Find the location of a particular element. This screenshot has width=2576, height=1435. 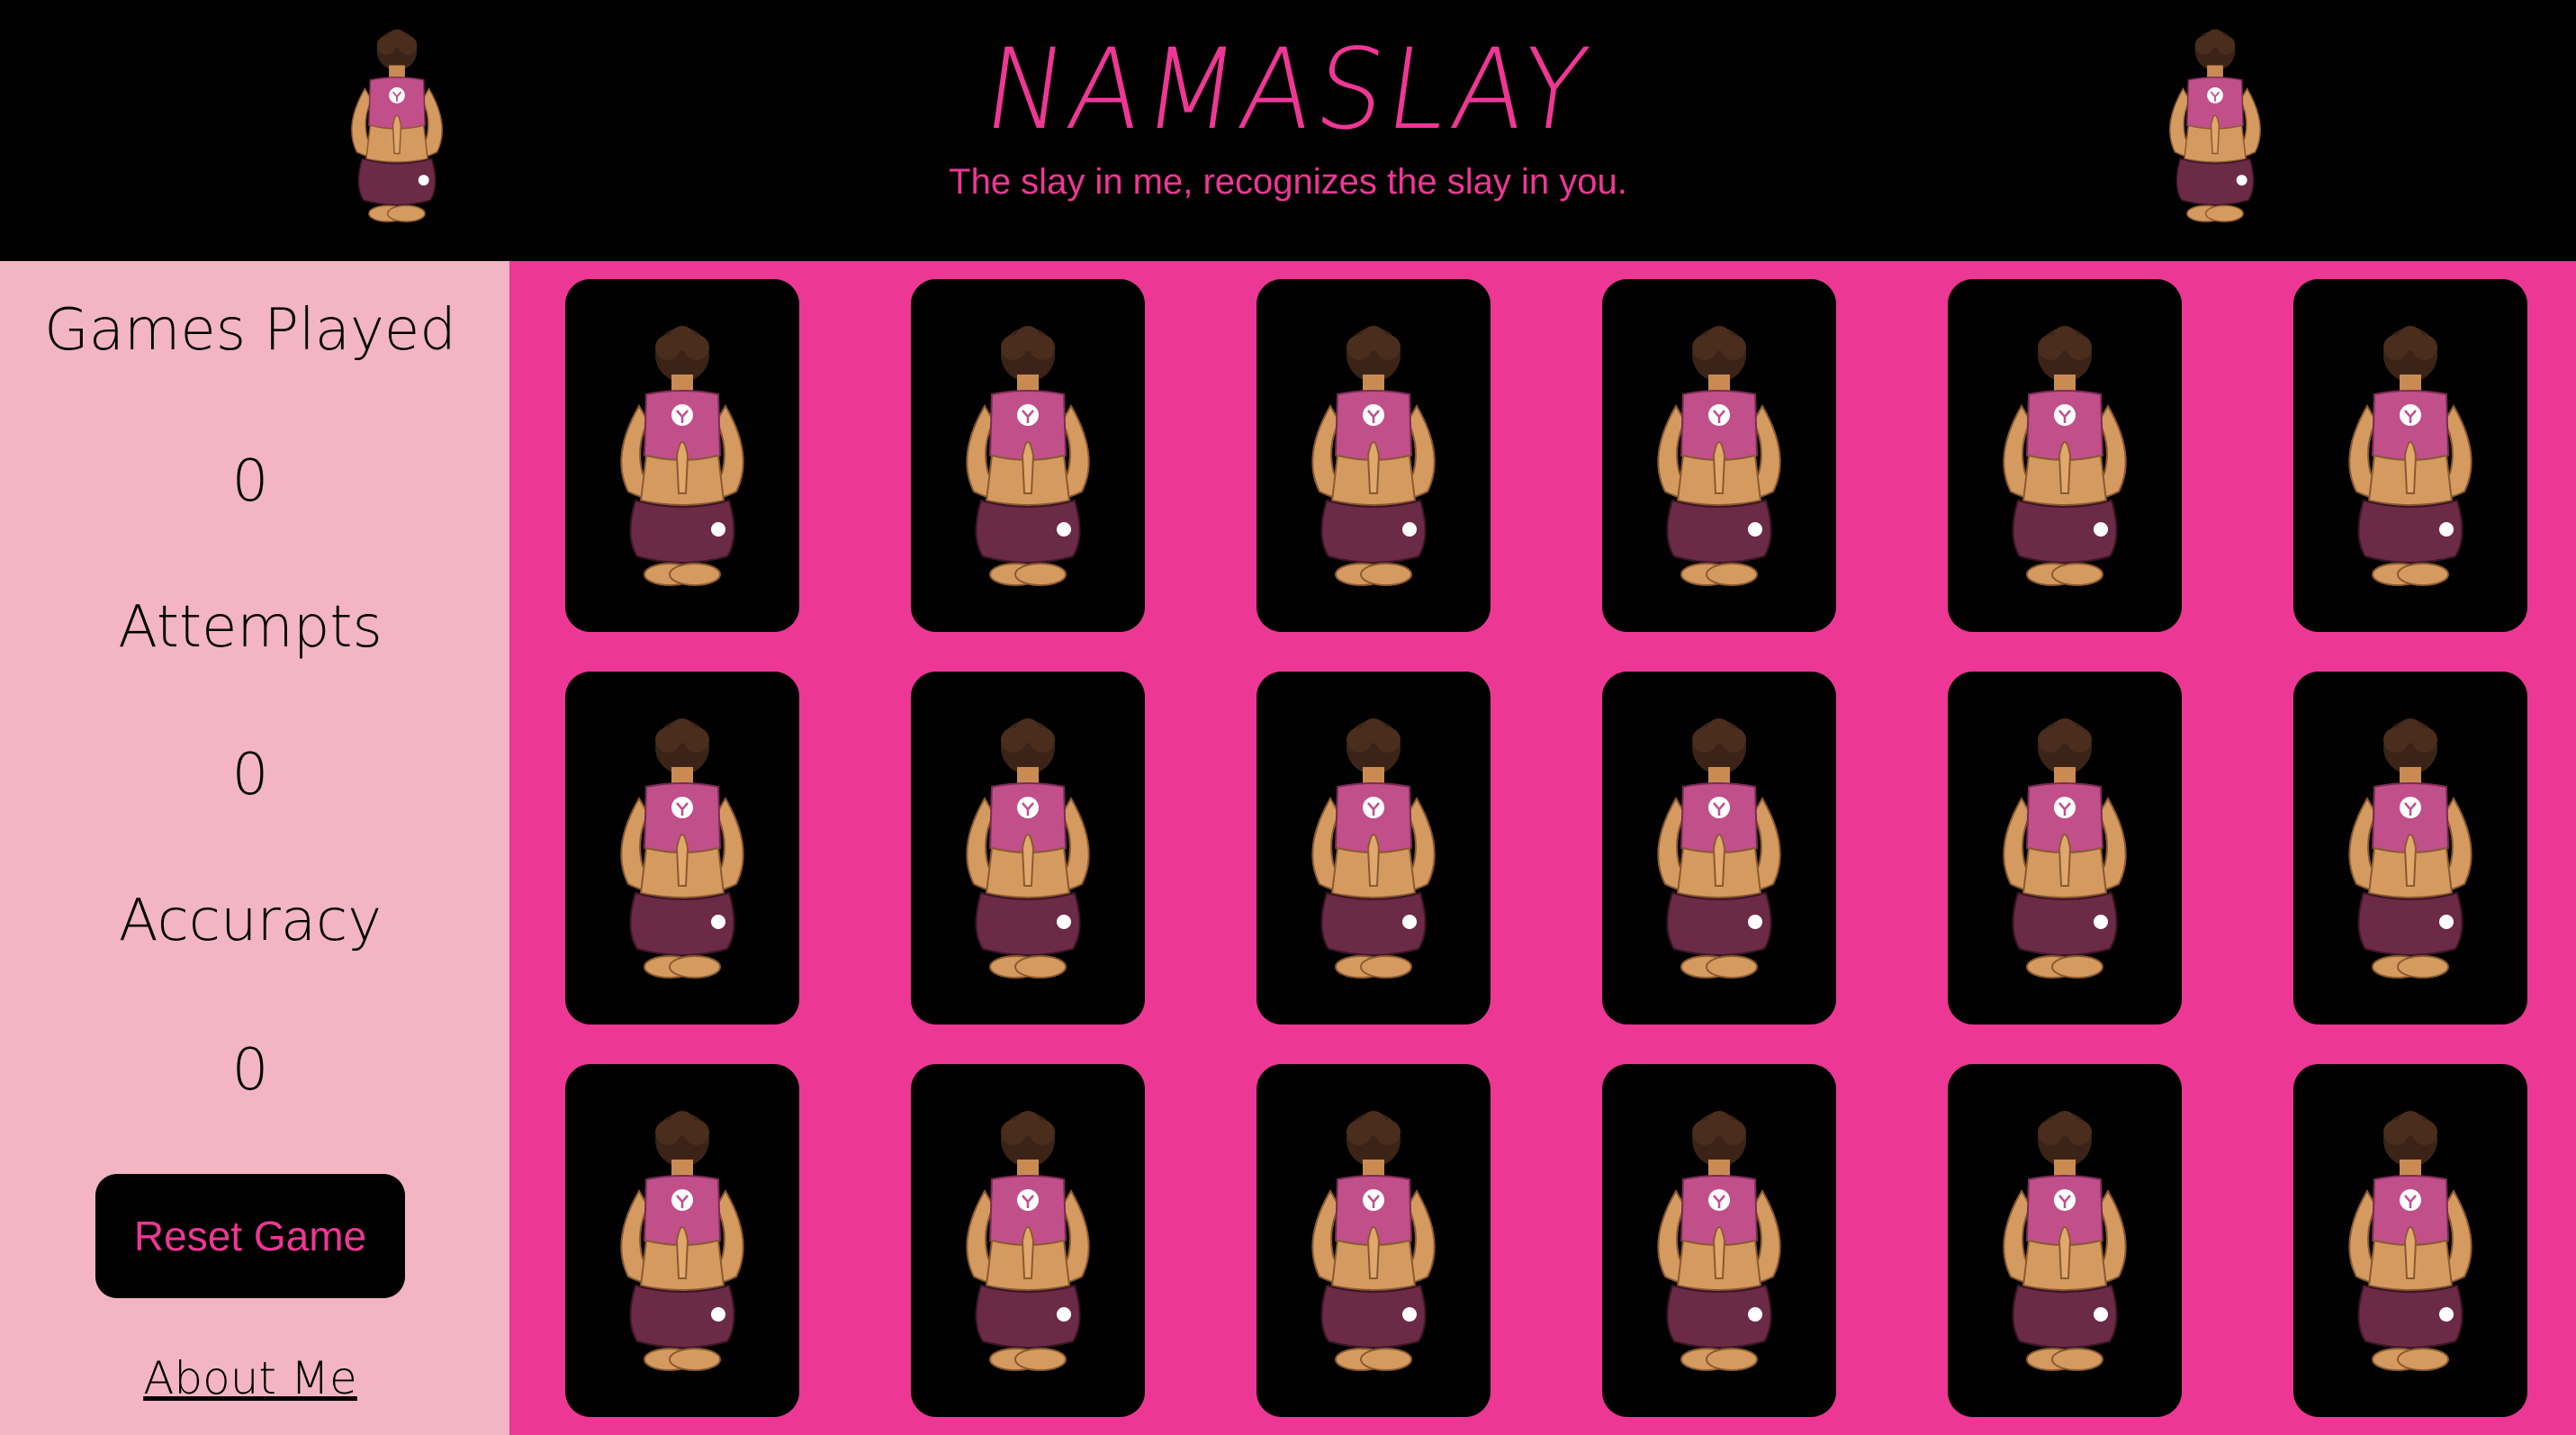

accuracy-label: Accuracy is located at coordinates (250, 921).